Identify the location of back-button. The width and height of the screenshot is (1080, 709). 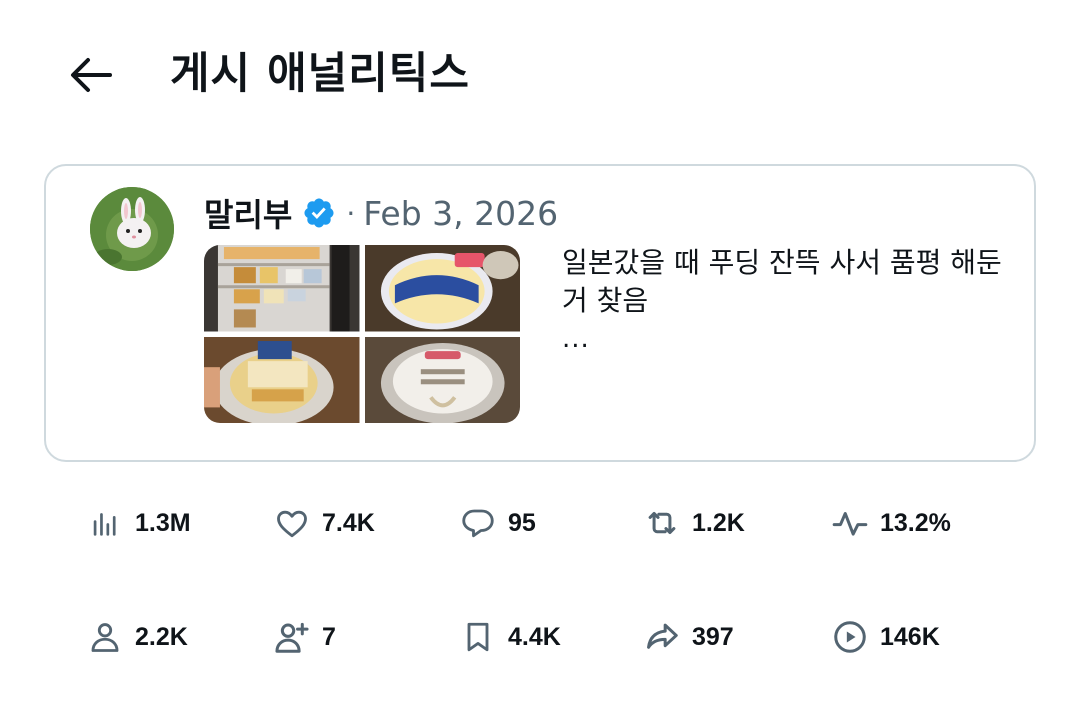
(91, 75).